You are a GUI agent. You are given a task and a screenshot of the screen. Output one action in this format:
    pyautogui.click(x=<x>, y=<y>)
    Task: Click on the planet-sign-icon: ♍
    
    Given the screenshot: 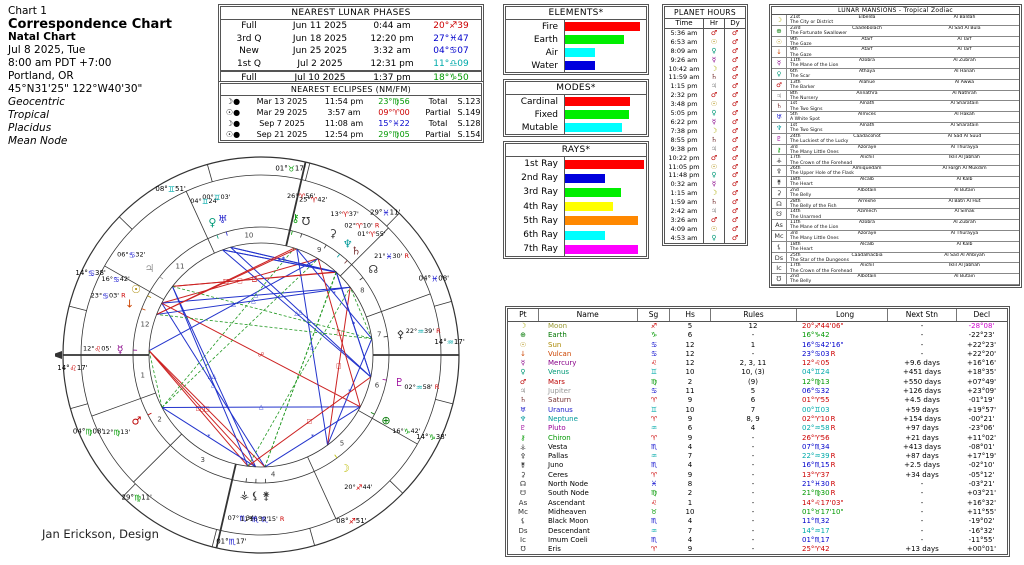 What is the action you would take?
    pyautogui.click(x=654, y=493)
    